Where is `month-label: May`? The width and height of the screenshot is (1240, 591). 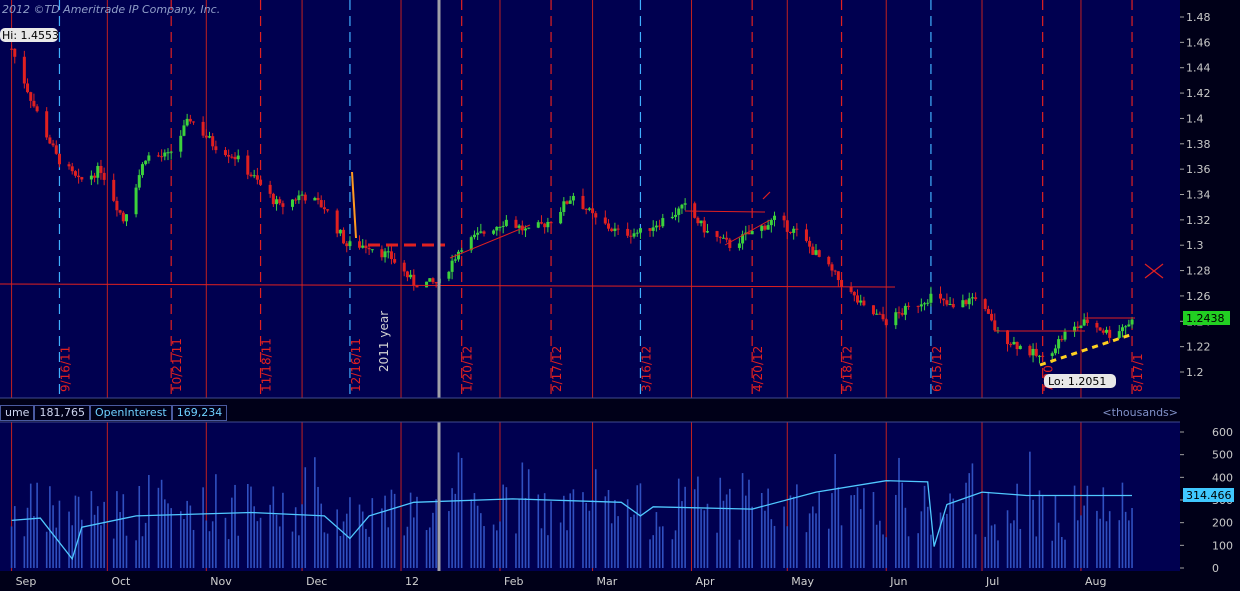 month-label: May is located at coordinates (802, 581).